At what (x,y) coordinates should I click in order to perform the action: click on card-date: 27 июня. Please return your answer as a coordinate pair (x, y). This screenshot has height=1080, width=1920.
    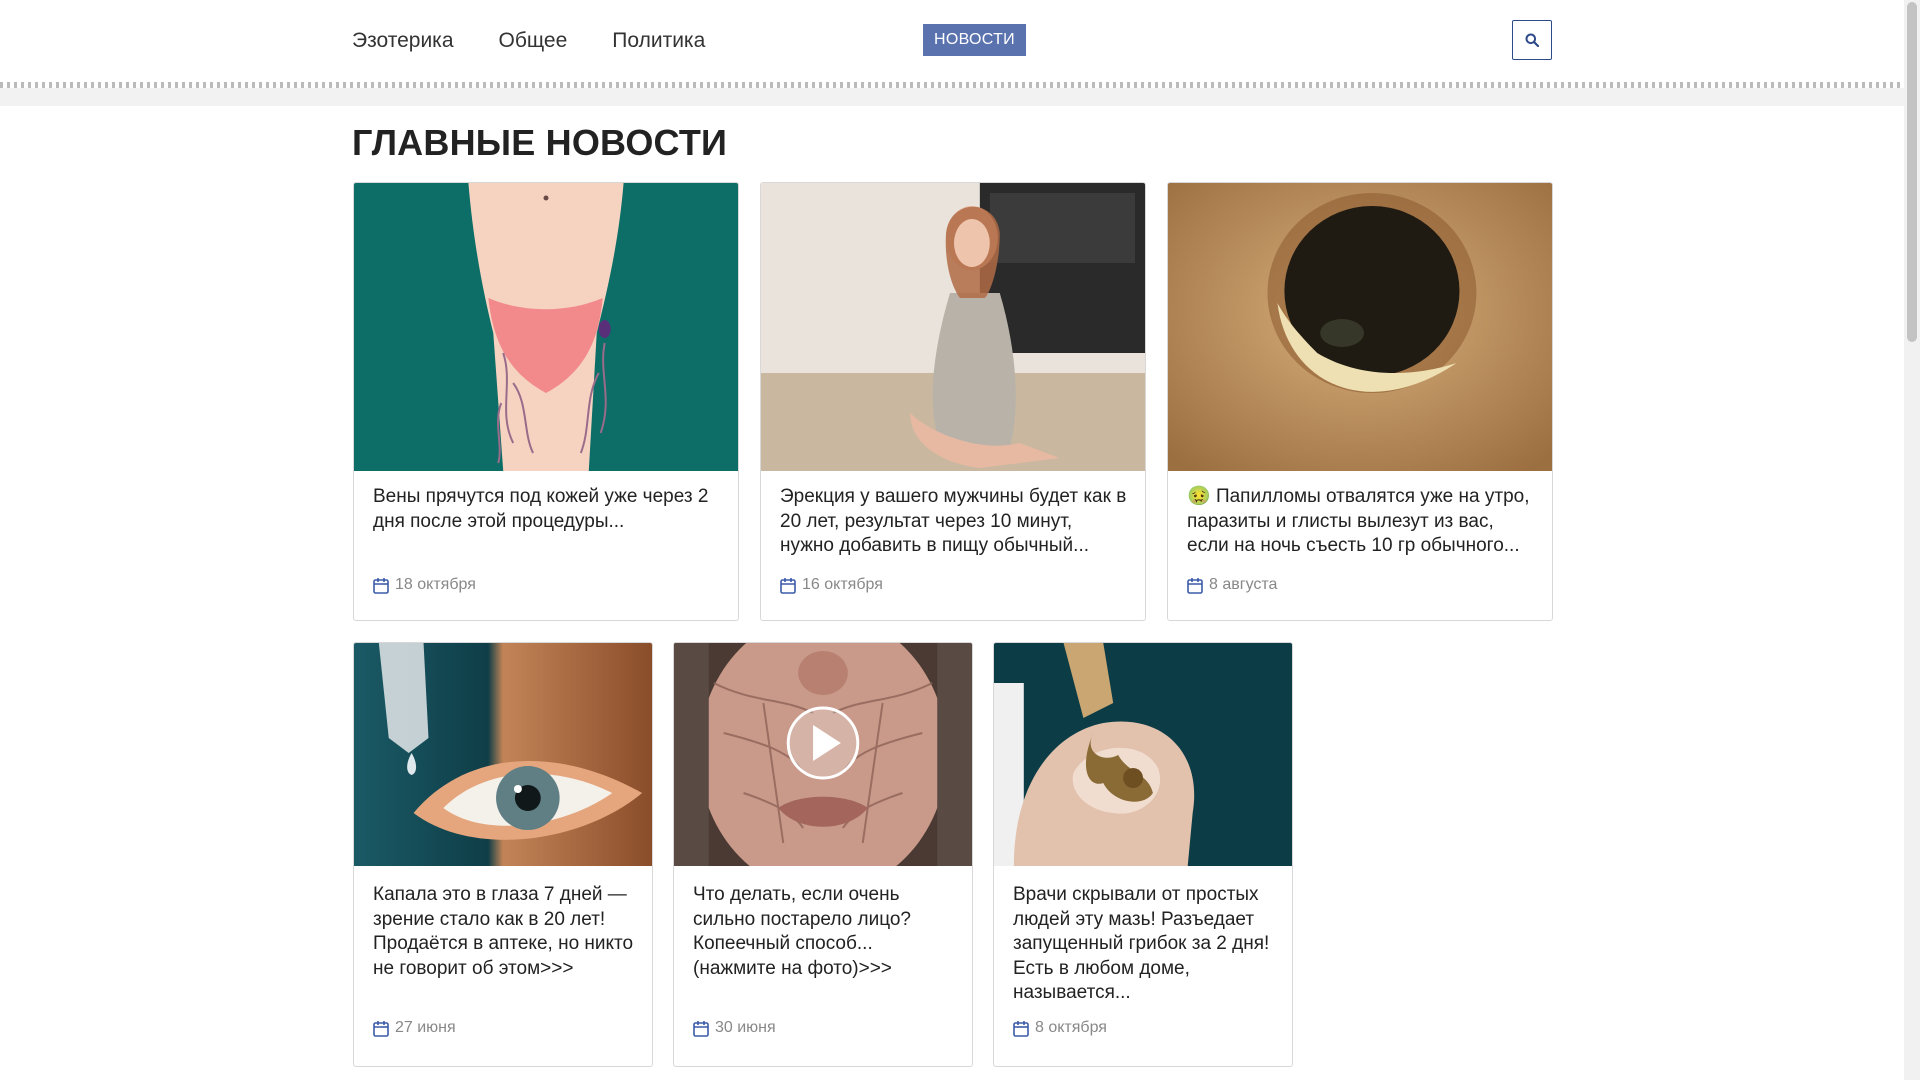
    Looking at the image, I should click on (414, 1028).